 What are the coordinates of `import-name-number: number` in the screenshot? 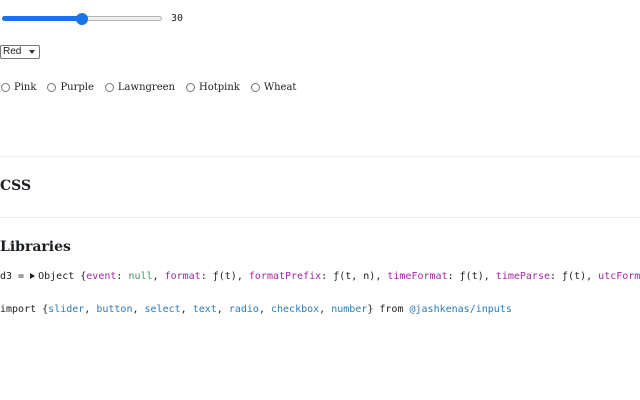 It's located at (349, 309).